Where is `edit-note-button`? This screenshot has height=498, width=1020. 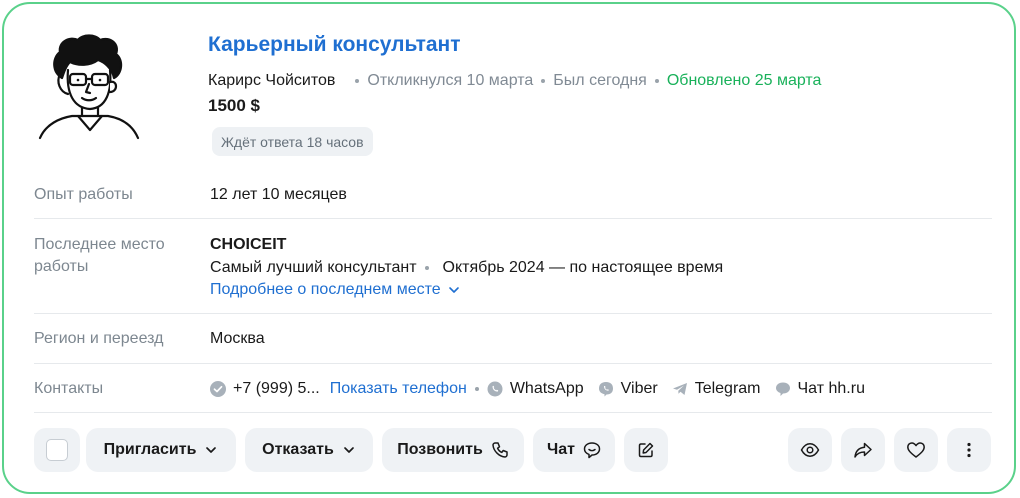 edit-note-button is located at coordinates (646, 450).